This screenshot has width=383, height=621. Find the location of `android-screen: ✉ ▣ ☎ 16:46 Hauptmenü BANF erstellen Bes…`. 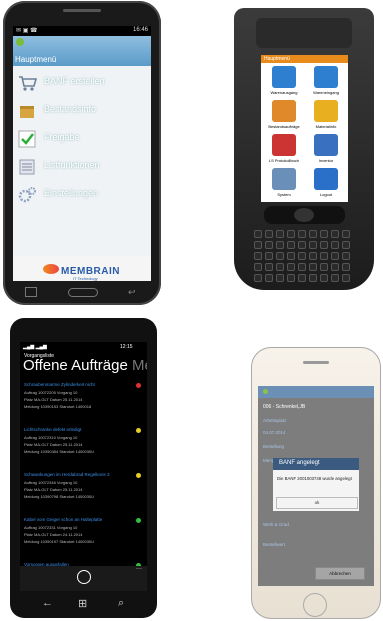

android-screen: ✉ ▣ ☎ 16:46 Hauptmenü BANF erstellen Bes… is located at coordinates (82, 153).